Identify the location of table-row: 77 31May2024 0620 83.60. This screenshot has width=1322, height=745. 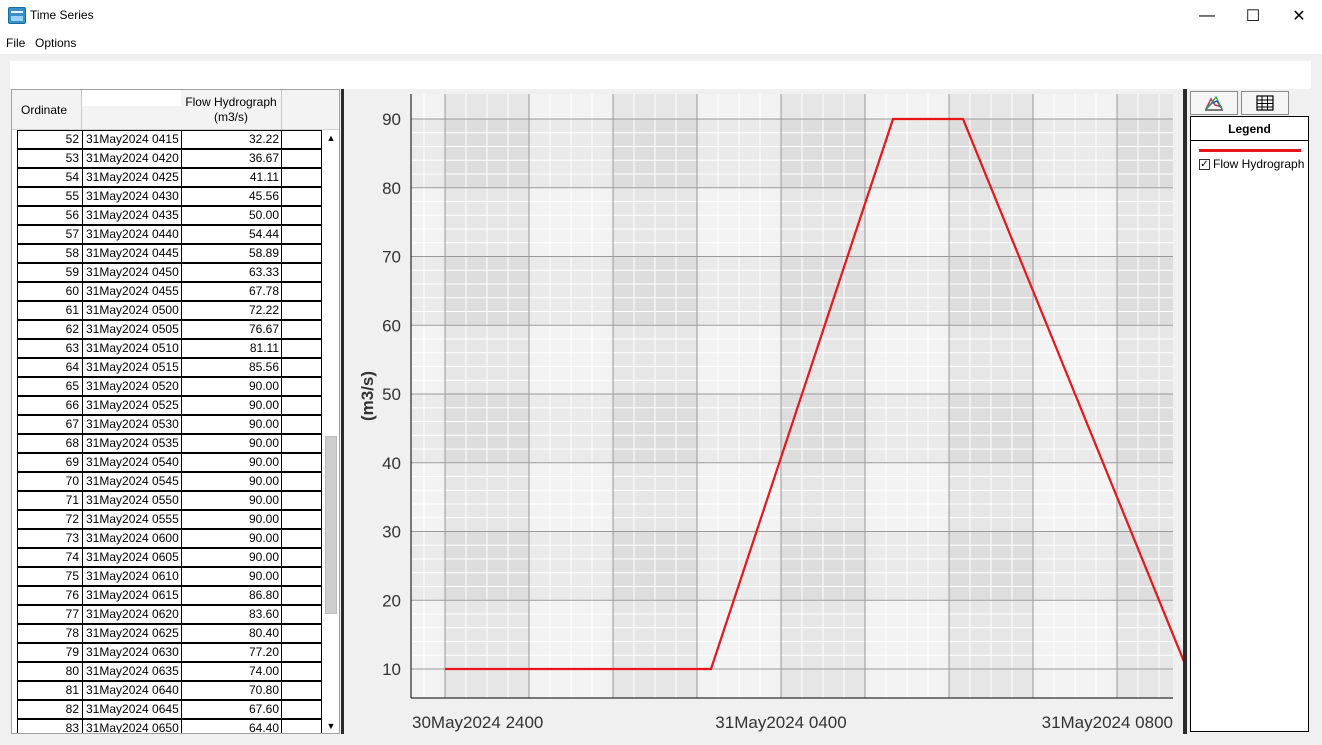
(169, 614).